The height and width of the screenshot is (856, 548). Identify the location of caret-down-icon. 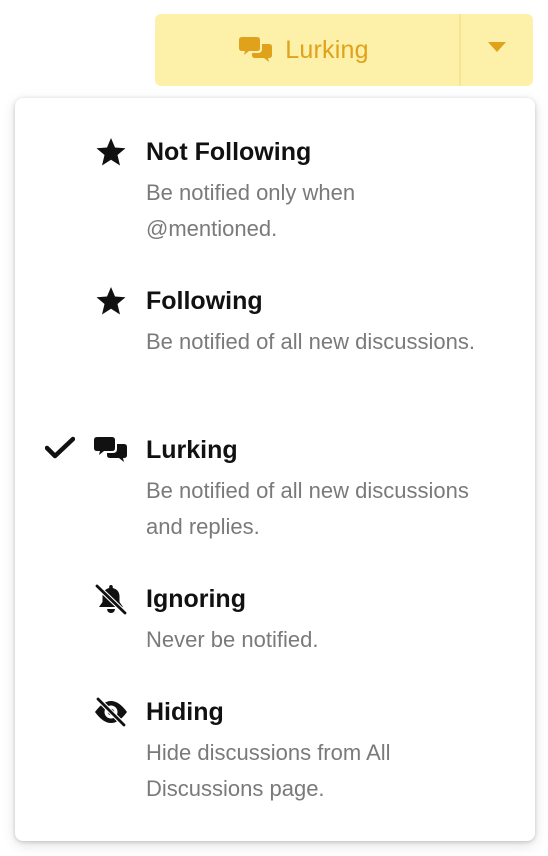
(497, 50).